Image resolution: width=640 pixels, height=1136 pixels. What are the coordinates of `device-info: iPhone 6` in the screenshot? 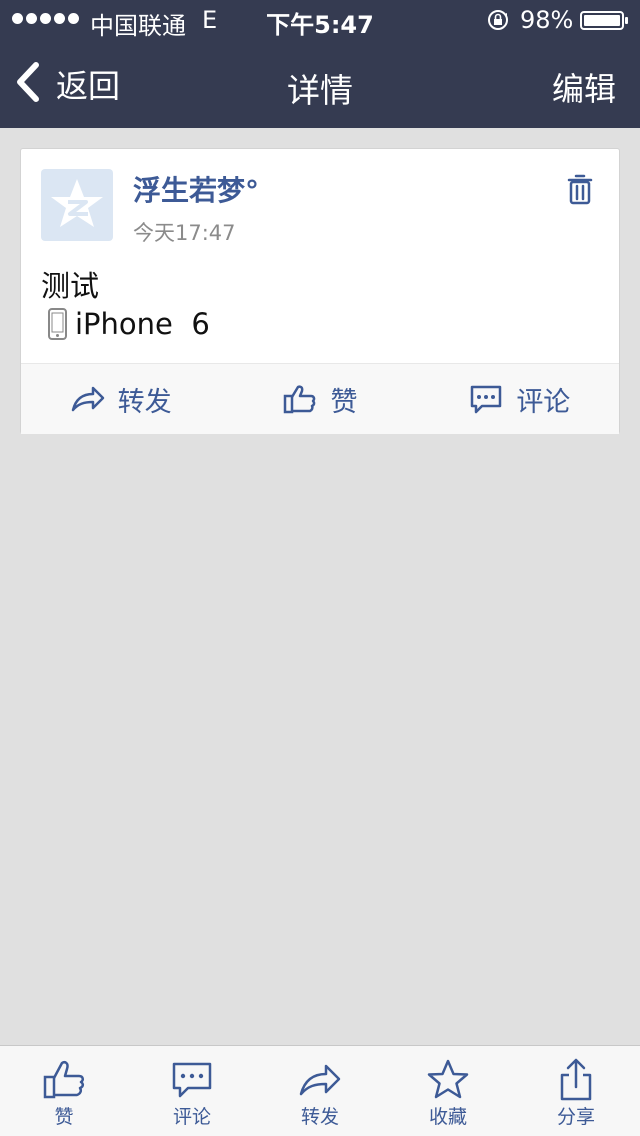 It's located at (128, 324).